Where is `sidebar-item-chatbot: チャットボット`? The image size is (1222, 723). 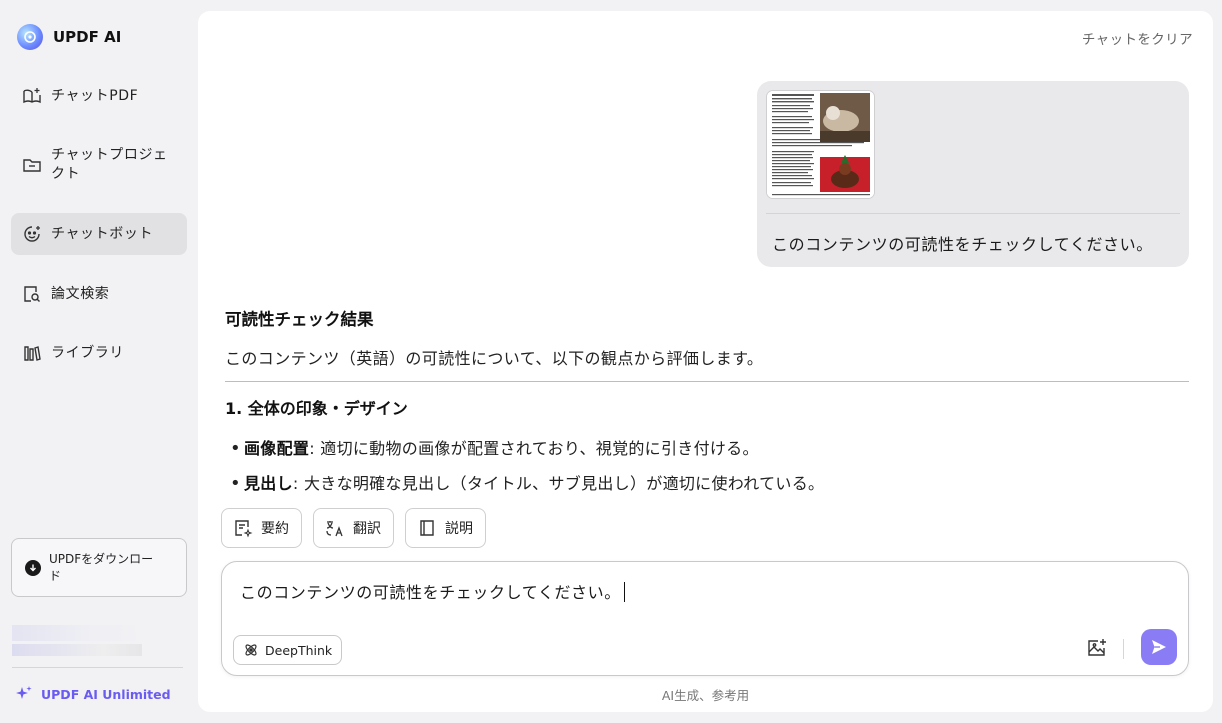 sidebar-item-chatbot: チャットボット is located at coordinates (99, 234).